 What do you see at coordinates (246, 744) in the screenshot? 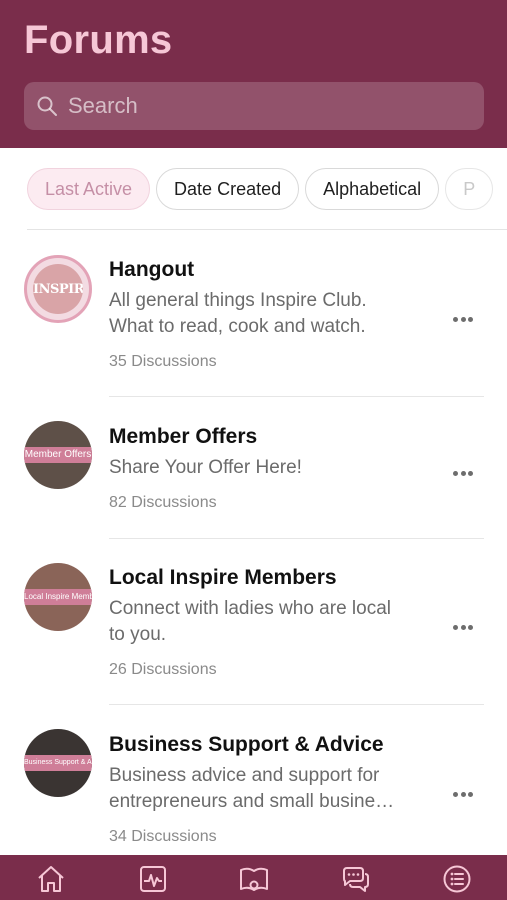
I see `forum-title: Business Support & Advice` at bounding box center [246, 744].